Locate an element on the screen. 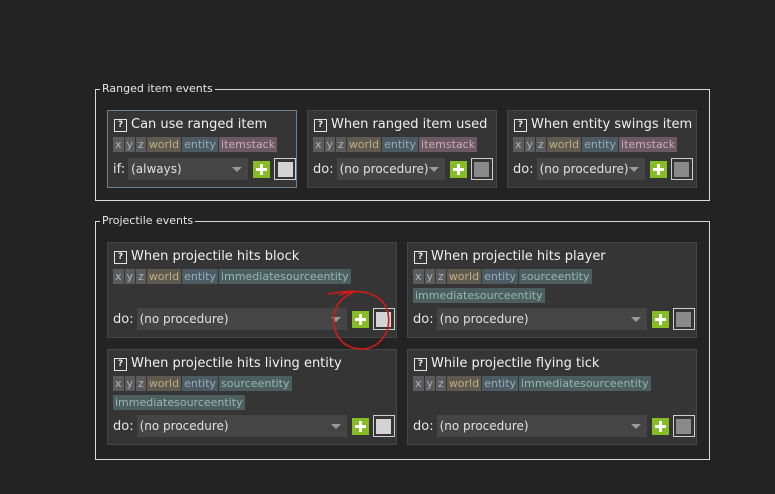  dependency-tags: x y z world entity immediatesourceentity is located at coordinates (552, 385).